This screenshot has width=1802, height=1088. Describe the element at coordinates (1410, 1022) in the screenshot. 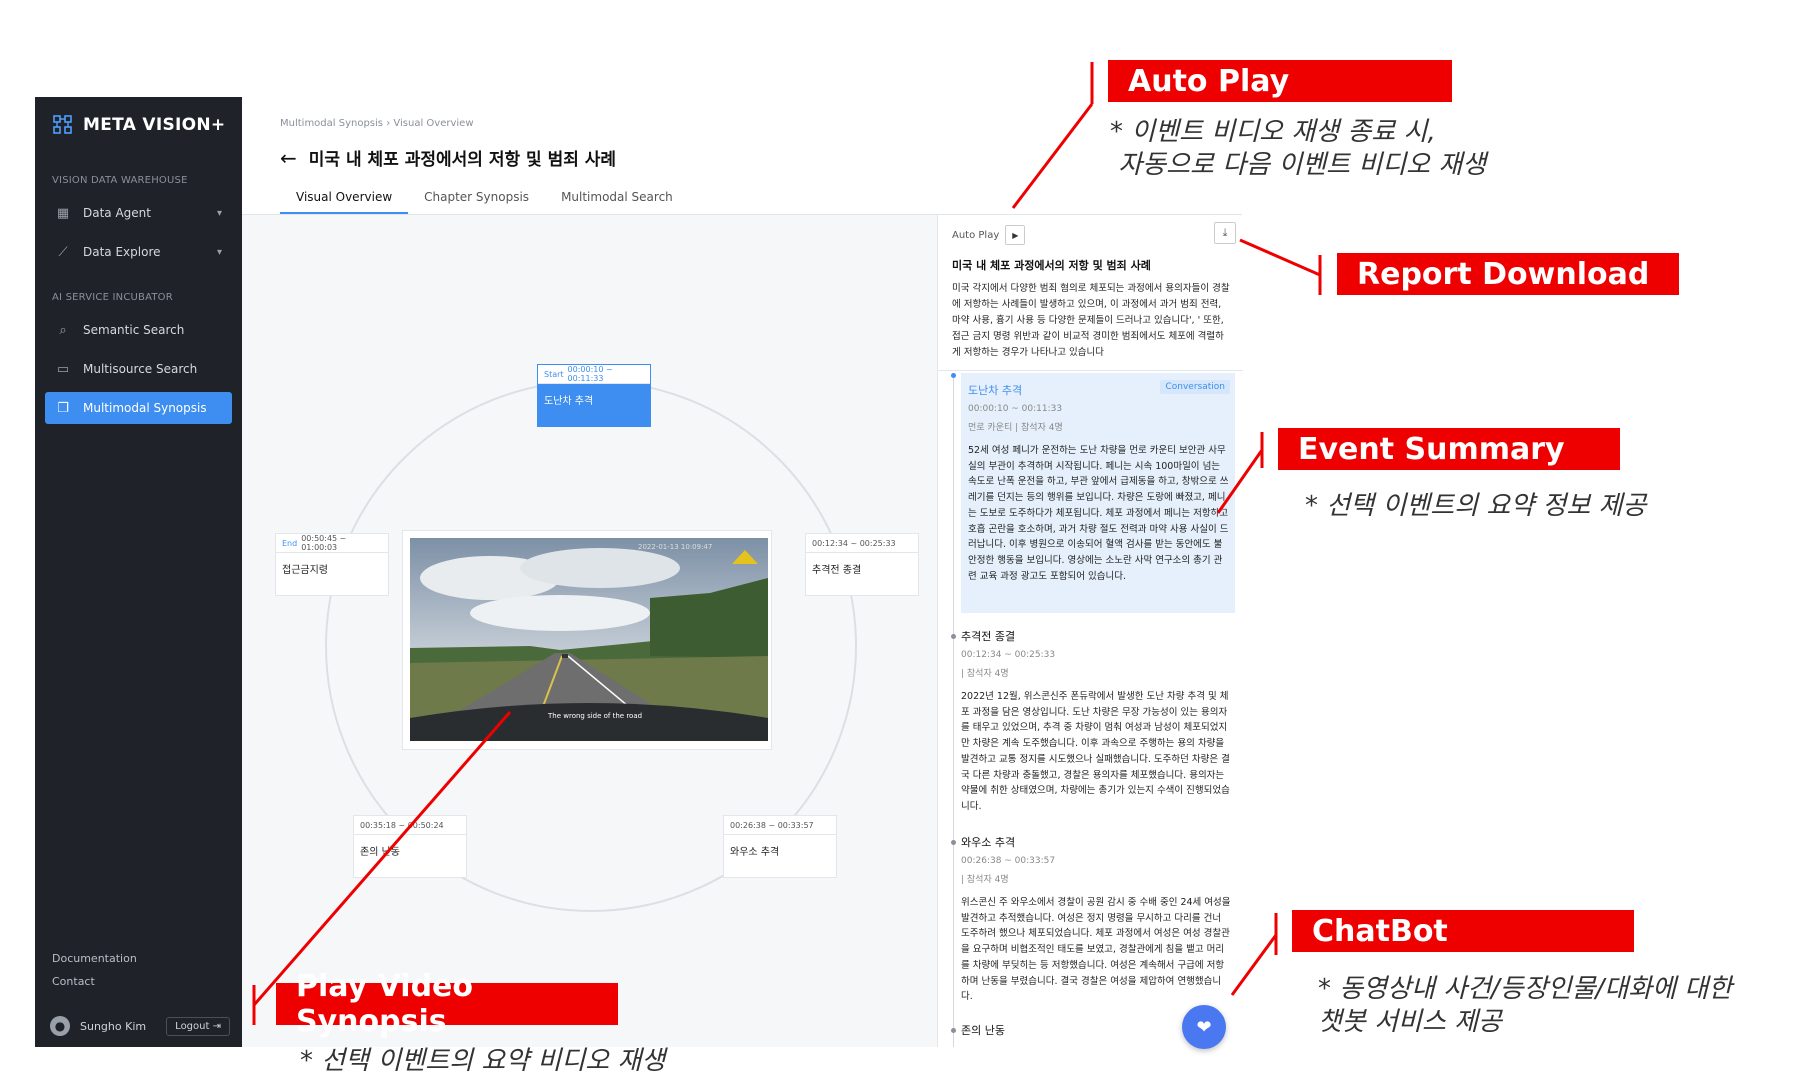

I see `note-line: 챗봇 서비스 제공` at that location.